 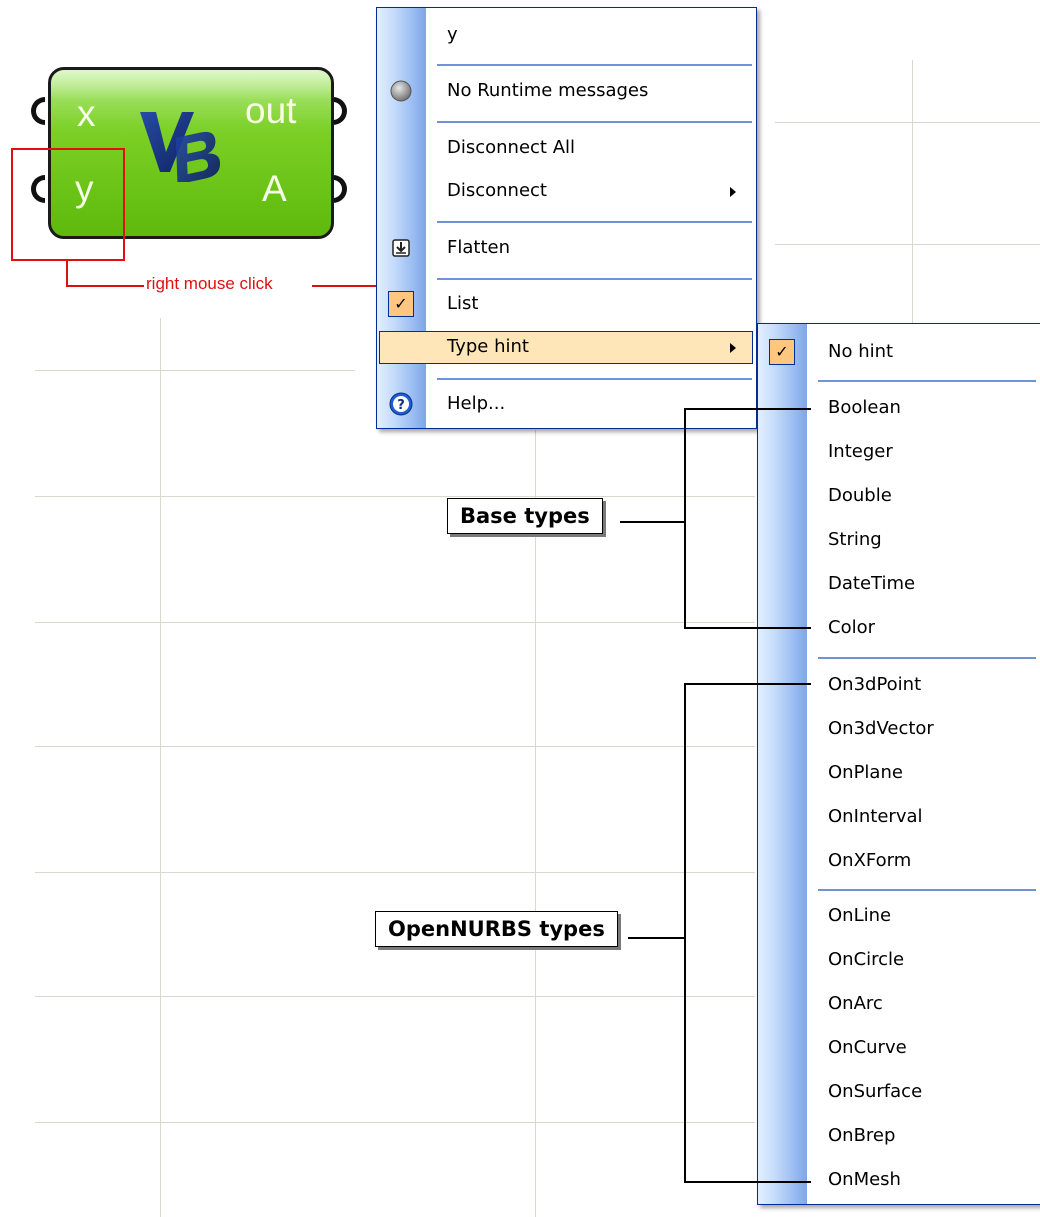 What do you see at coordinates (899, 916) in the screenshot?
I see `submenu-item-online: OnLine` at bounding box center [899, 916].